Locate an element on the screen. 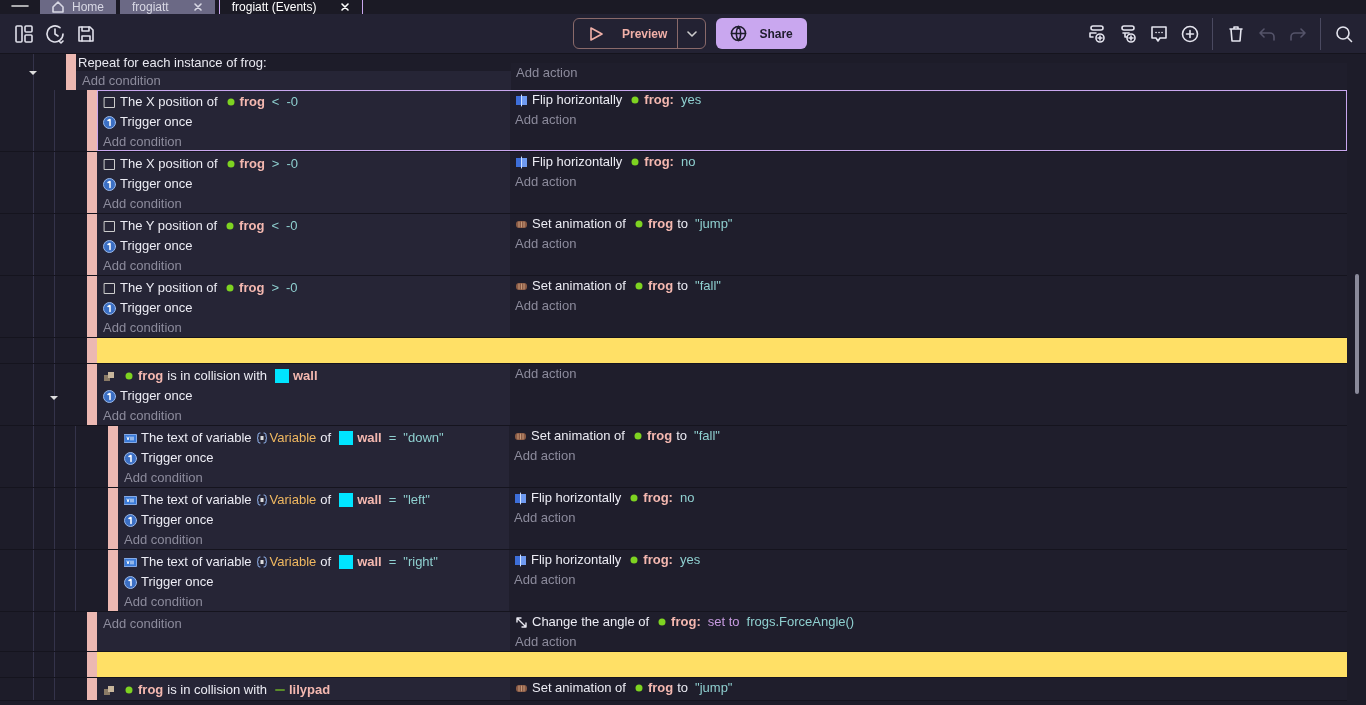  keyword-text: set to is located at coordinates (723, 622).